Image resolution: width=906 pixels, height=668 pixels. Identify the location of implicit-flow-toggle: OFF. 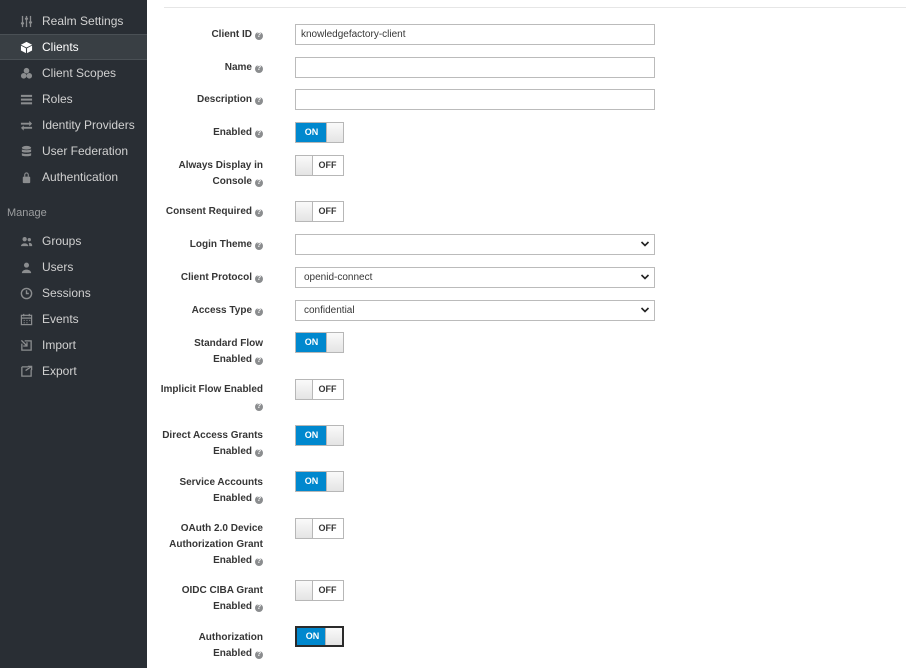
(319, 389).